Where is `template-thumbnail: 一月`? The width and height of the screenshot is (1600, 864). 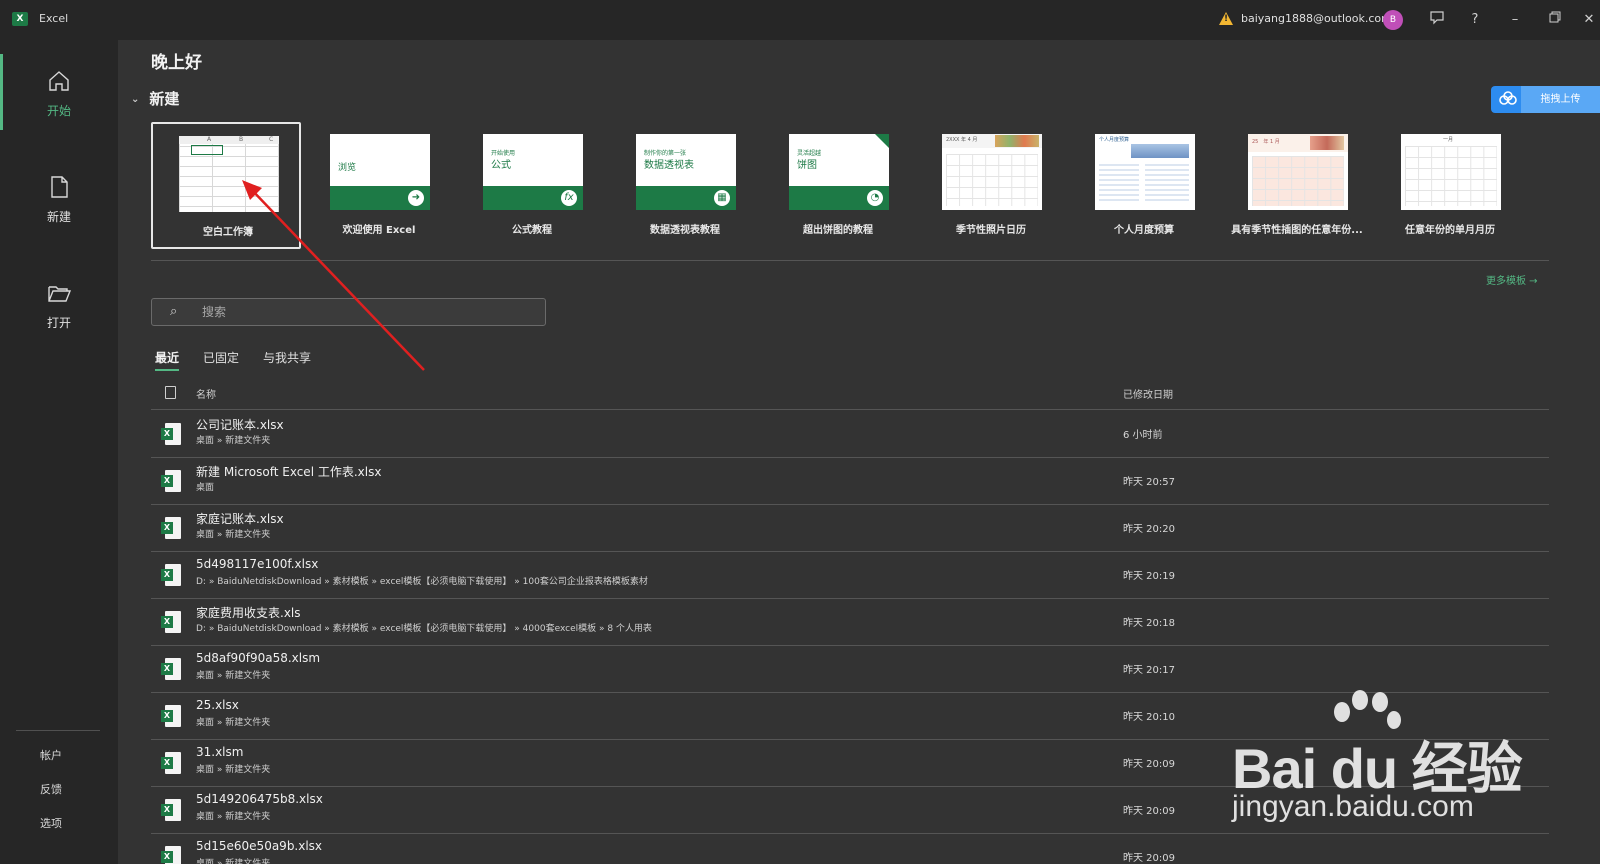 template-thumbnail: 一月 is located at coordinates (1451, 172).